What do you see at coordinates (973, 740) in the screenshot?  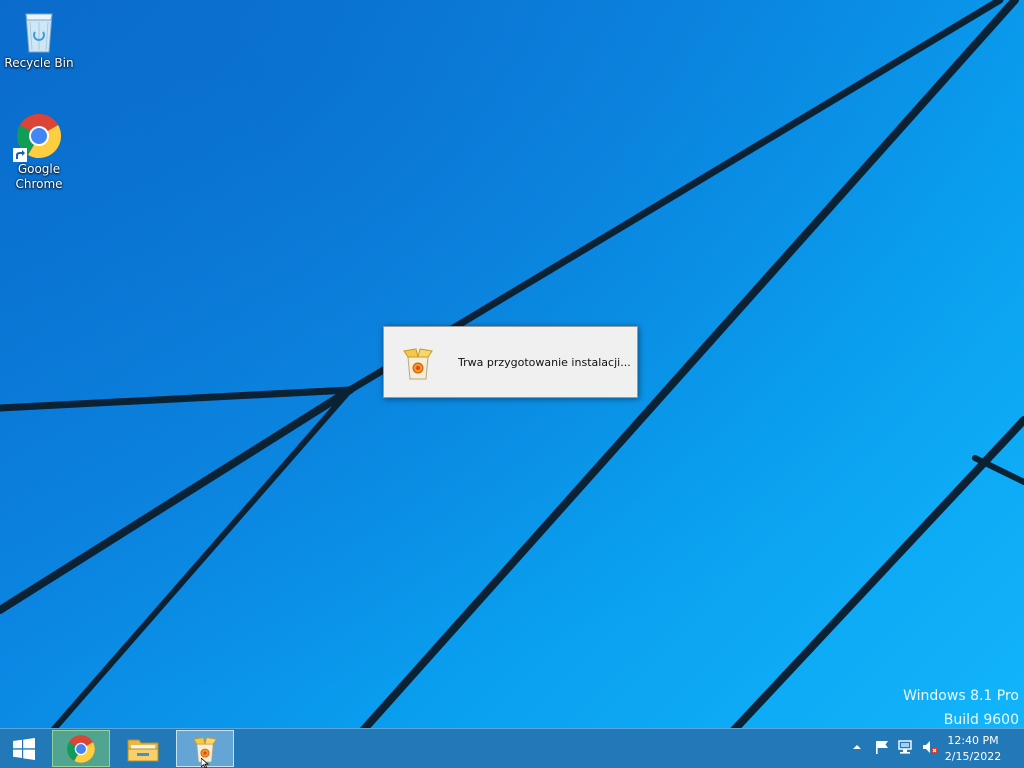 I see `clock-time: 12:40 PM` at bounding box center [973, 740].